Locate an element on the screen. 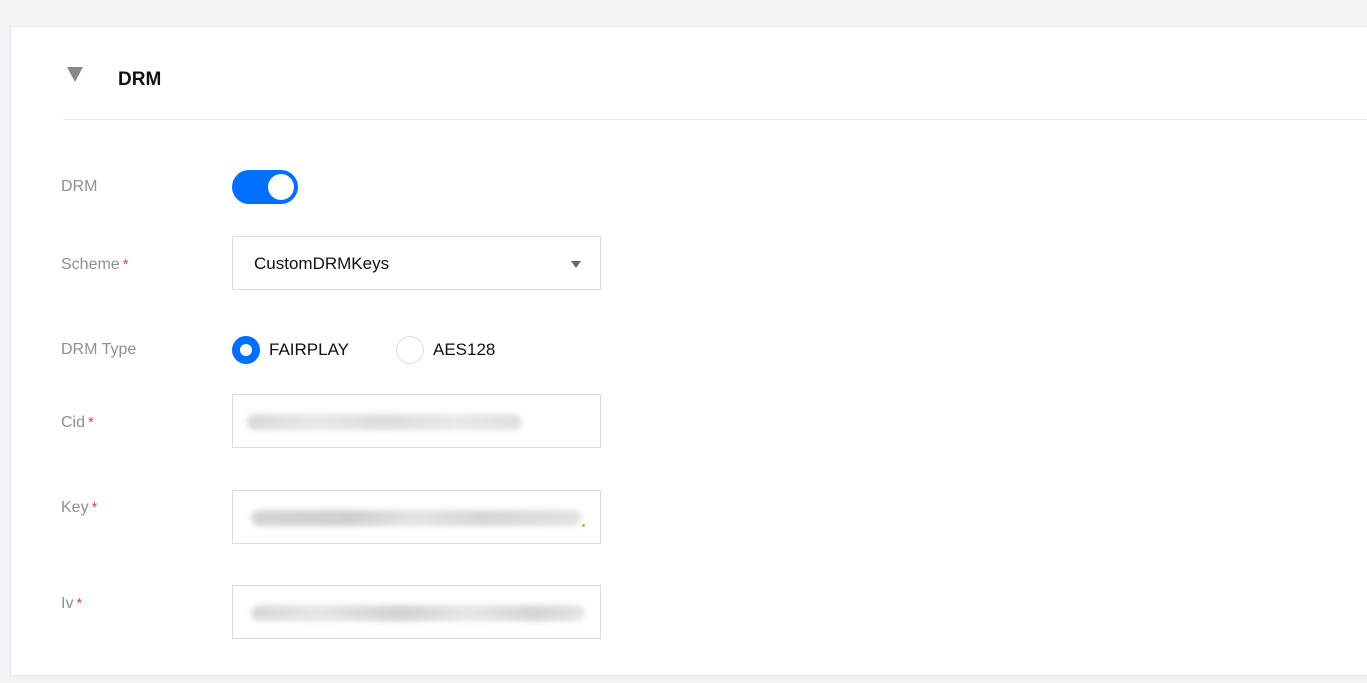  cid-label-text: Cid is located at coordinates (73, 422).